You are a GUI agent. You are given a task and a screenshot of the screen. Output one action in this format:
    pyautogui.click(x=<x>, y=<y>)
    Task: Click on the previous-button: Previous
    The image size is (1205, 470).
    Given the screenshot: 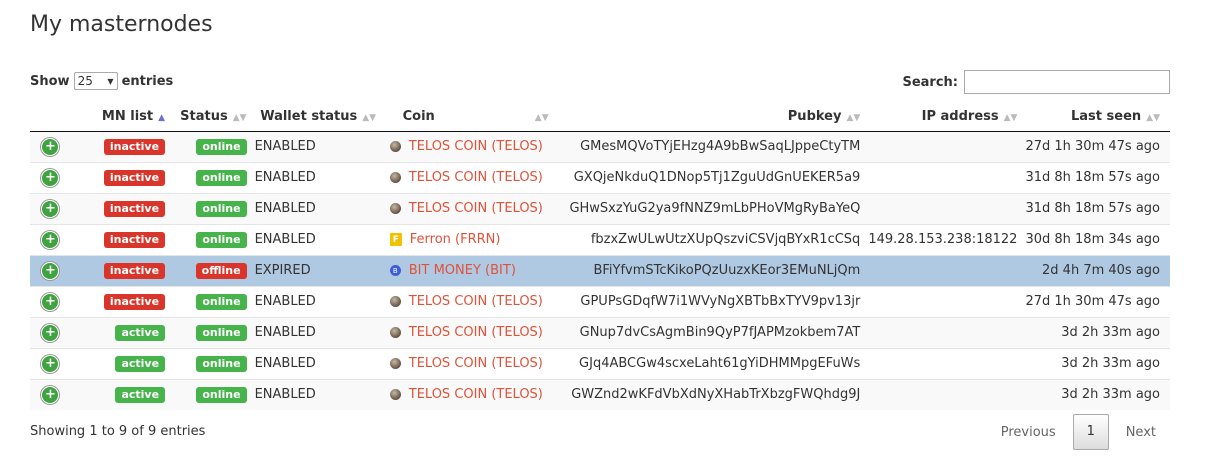 What is the action you would take?
    pyautogui.click(x=1028, y=432)
    